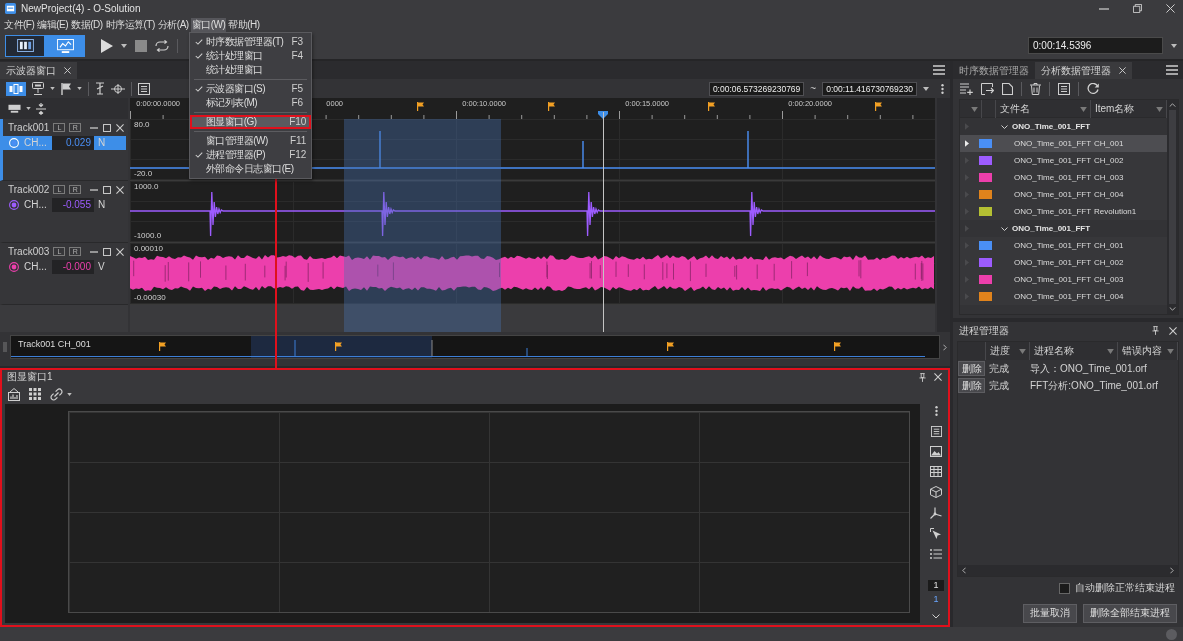 This screenshot has width=1183, height=641. What do you see at coordinates (250, 102) in the screenshot?
I see `menu-item: 标记列表(M) F6` at bounding box center [250, 102].